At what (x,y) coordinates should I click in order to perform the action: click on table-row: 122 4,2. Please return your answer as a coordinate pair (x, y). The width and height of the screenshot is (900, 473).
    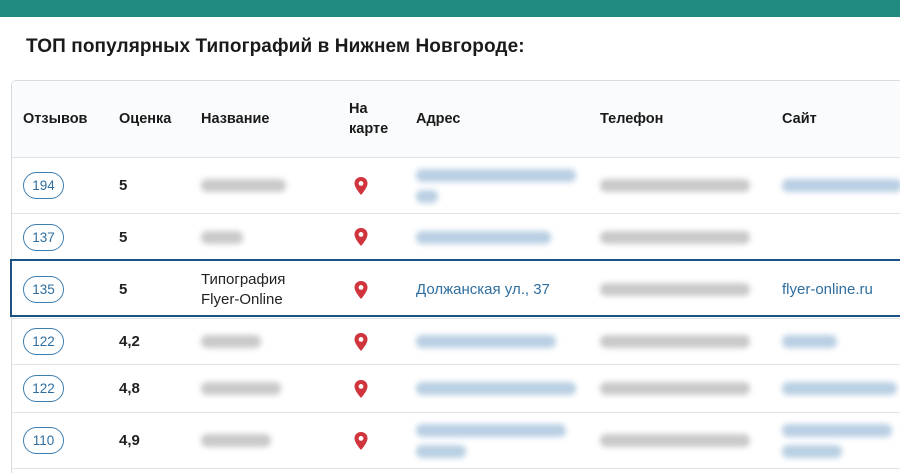
    Looking at the image, I should click on (456, 342).